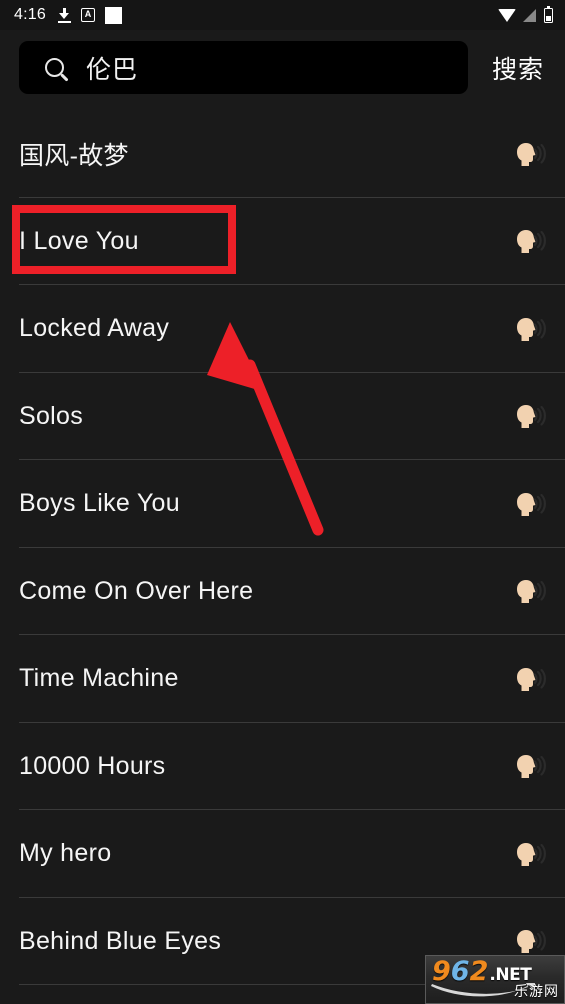 The width and height of the screenshot is (565, 1004). I want to click on search-icon, so click(54, 67).